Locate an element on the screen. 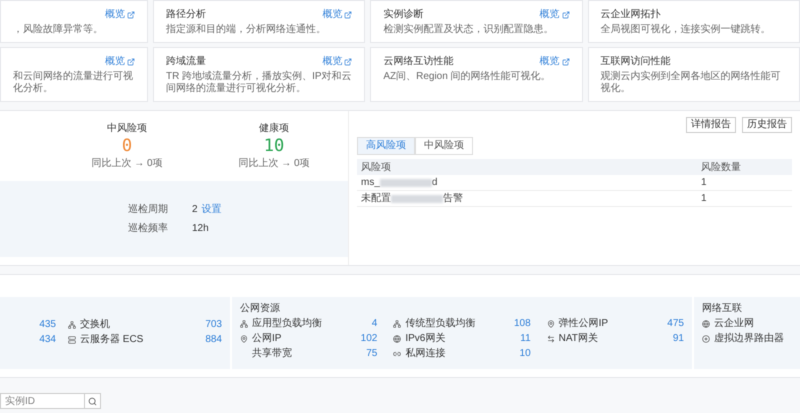 The height and width of the screenshot is (413, 800). risk-tab: 高风险项 is located at coordinates (386, 146).